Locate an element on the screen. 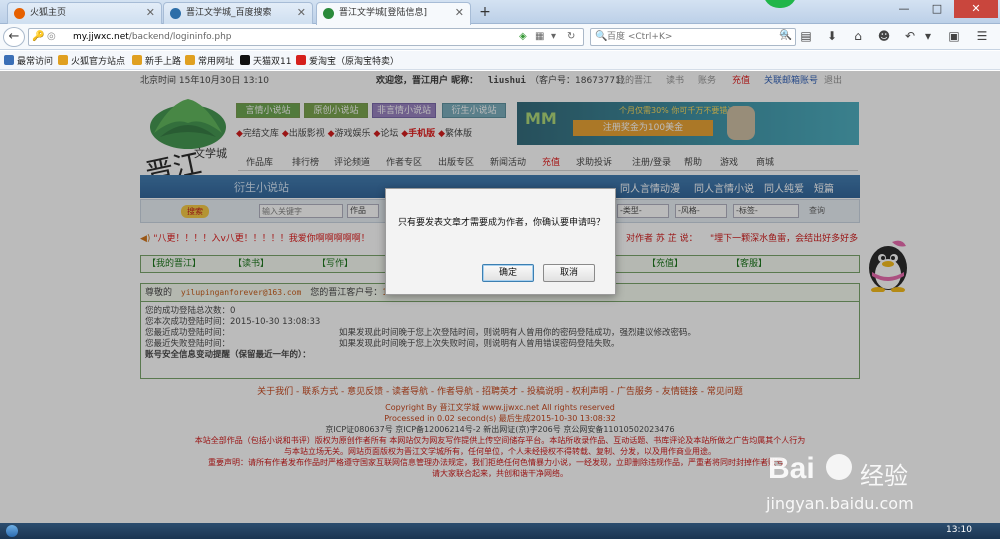  chevron-down-icon: ▾ is located at coordinates (928, 36).